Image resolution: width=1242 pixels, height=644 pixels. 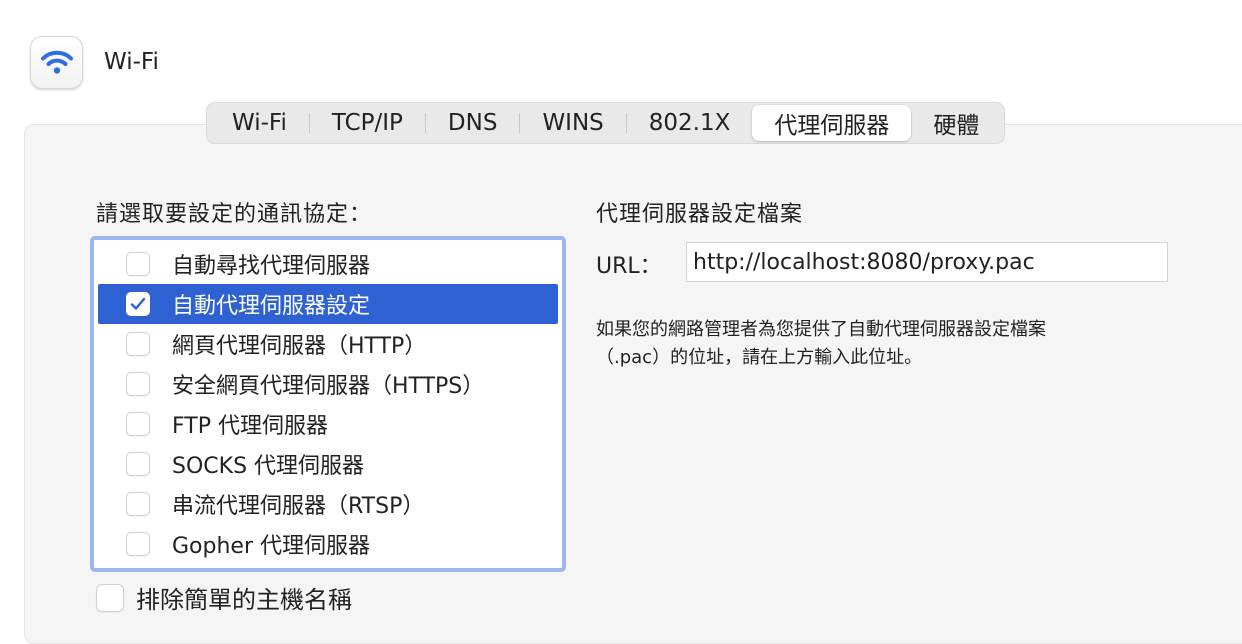 I want to click on tab-8021x: 802.1X, so click(x=690, y=123).